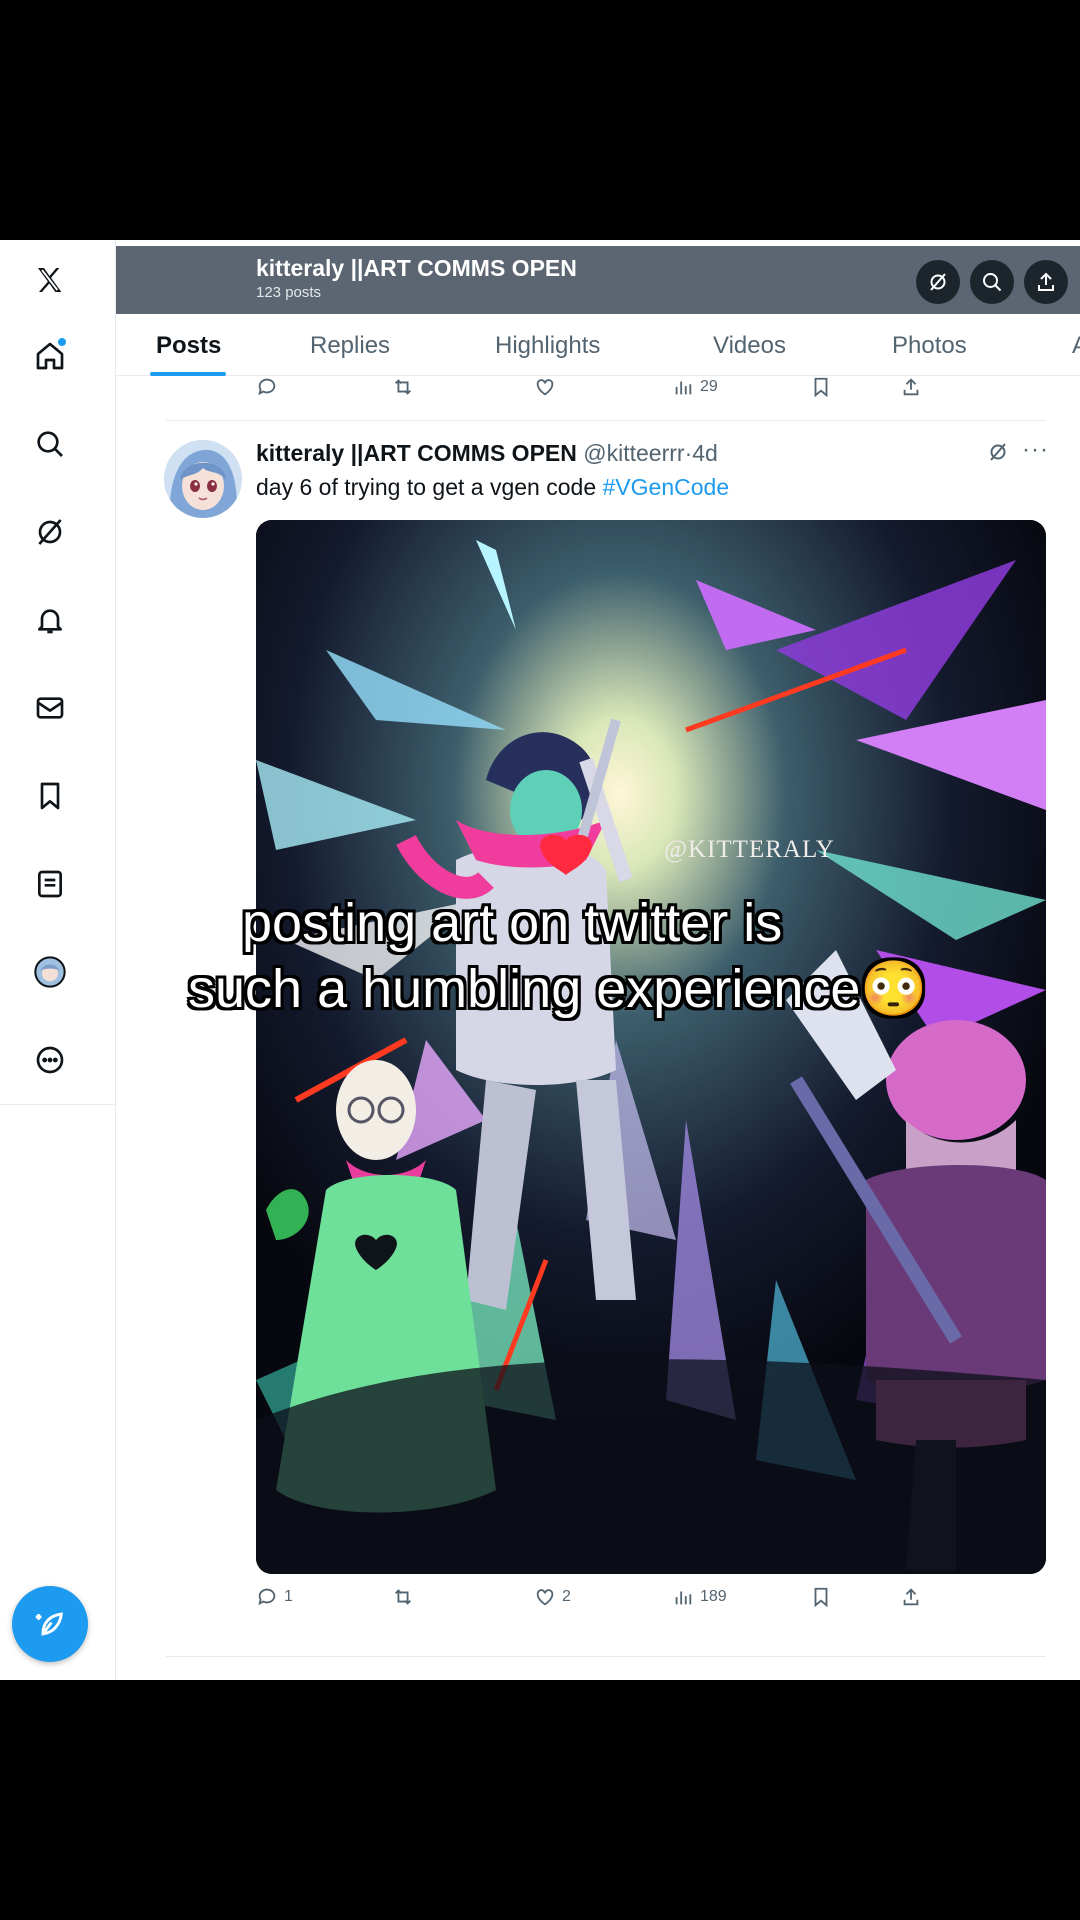  What do you see at coordinates (416, 268) in the screenshot?
I see `header-name: kitteraly ||ART COMMS OPEN` at bounding box center [416, 268].